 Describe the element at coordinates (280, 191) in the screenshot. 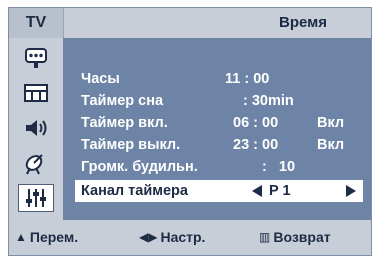

I see `timer-channel-value: P 1` at that location.